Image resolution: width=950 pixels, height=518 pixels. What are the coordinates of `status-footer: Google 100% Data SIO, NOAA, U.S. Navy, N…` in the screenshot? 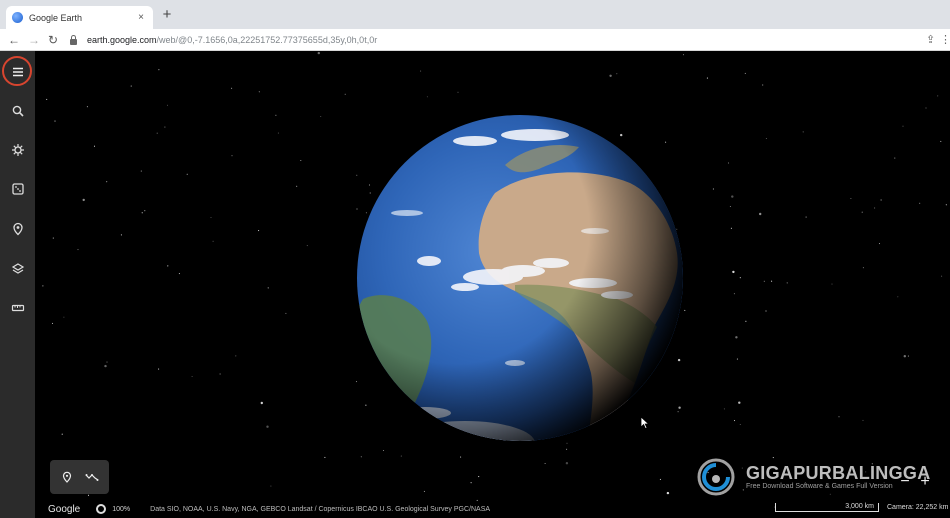 It's located at (492, 509).